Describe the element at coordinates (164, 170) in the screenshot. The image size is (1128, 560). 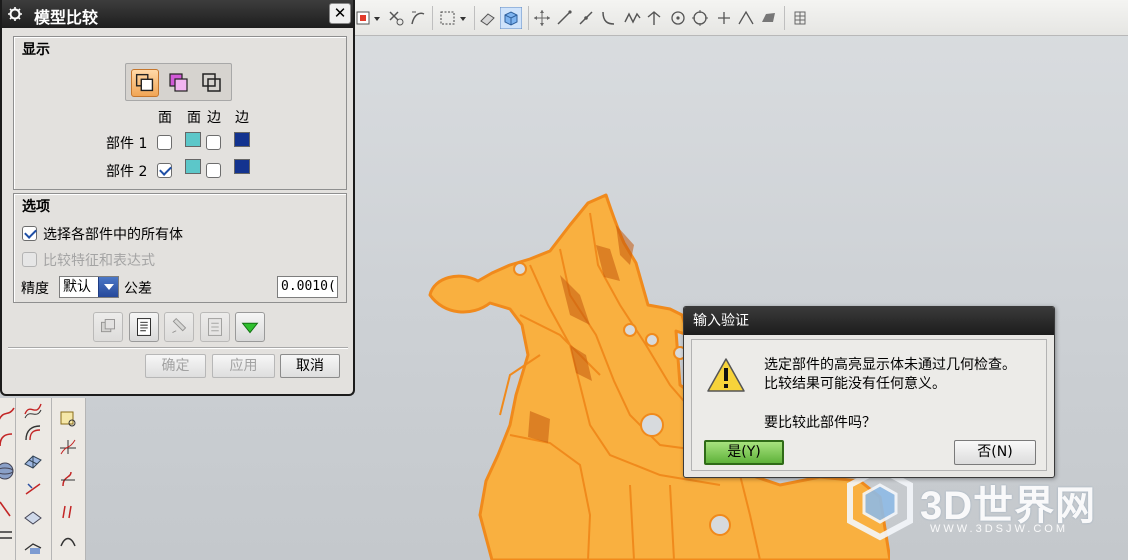
I see `part-2-face-checkbox` at that location.